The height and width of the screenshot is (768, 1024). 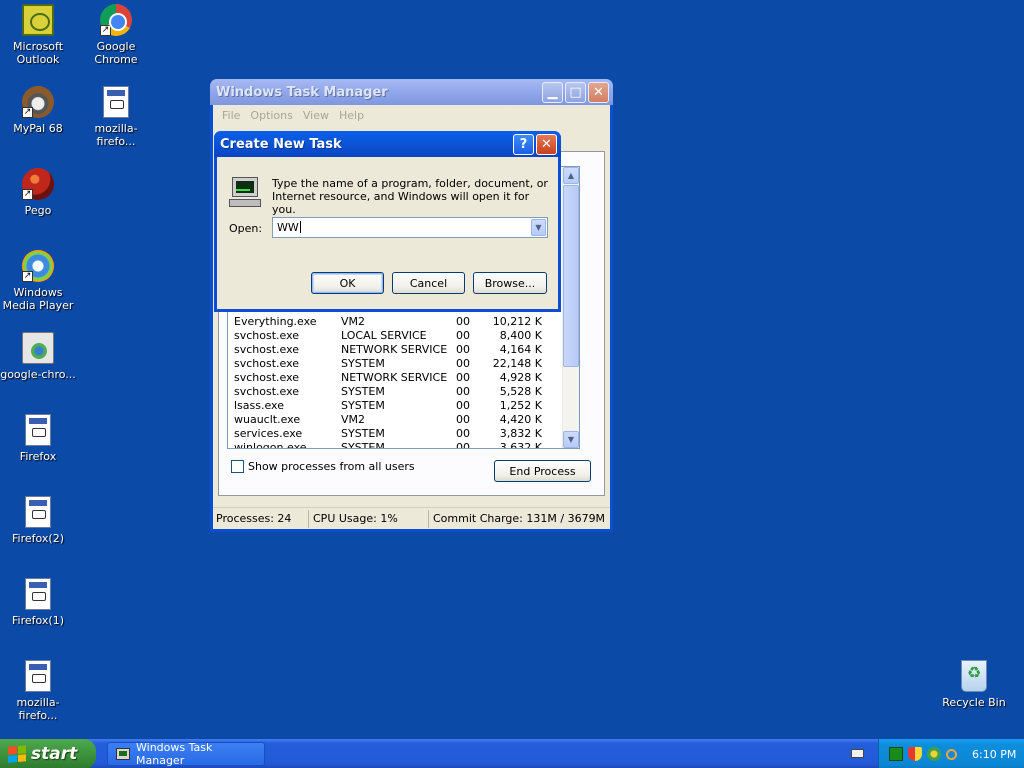 What do you see at coordinates (399, 420) in the screenshot?
I see `table-row: wuauclt.exe VM2 00 4,420 K` at bounding box center [399, 420].